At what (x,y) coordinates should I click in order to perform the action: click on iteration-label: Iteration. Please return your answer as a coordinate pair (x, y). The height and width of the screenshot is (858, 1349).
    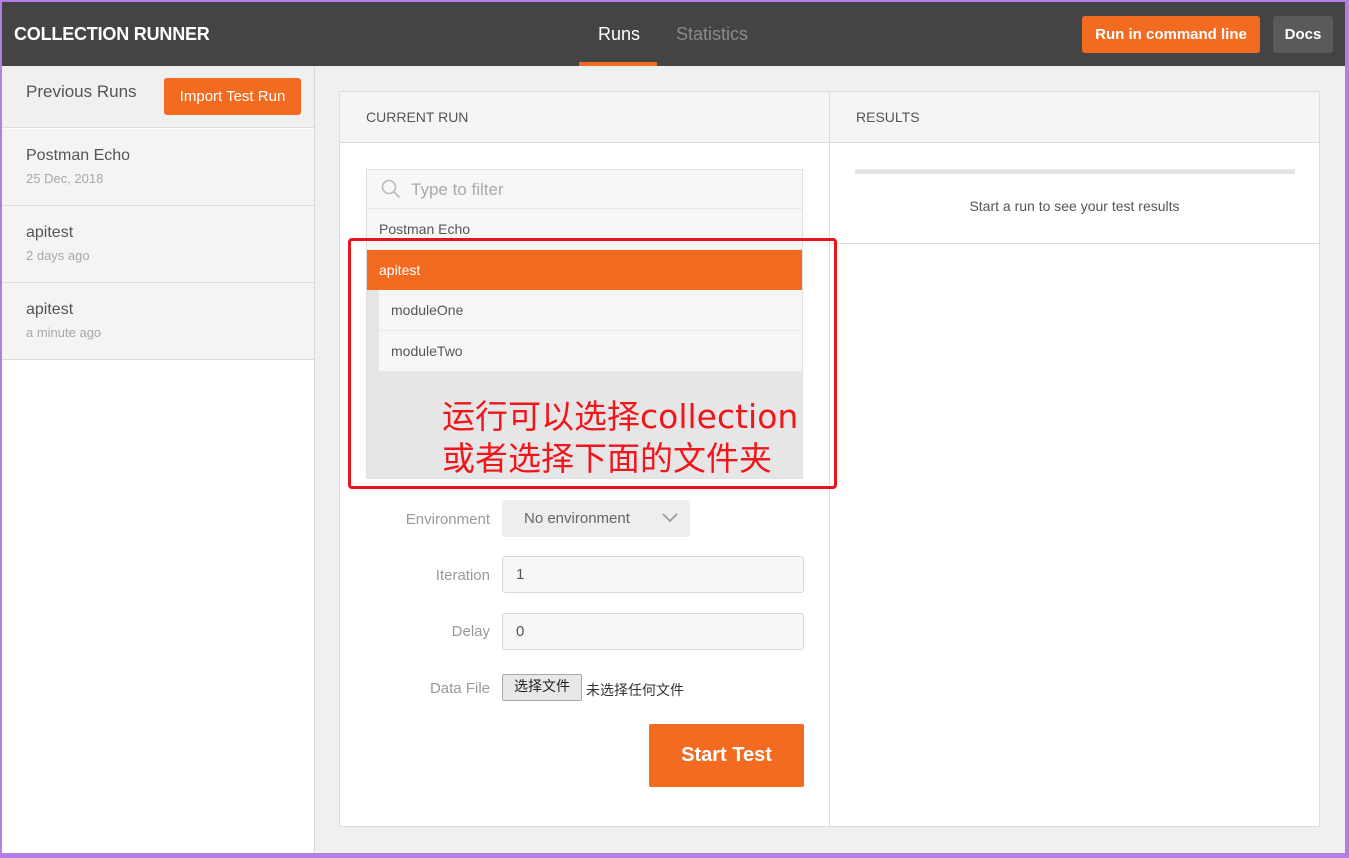
    Looking at the image, I should click on (462, 575).